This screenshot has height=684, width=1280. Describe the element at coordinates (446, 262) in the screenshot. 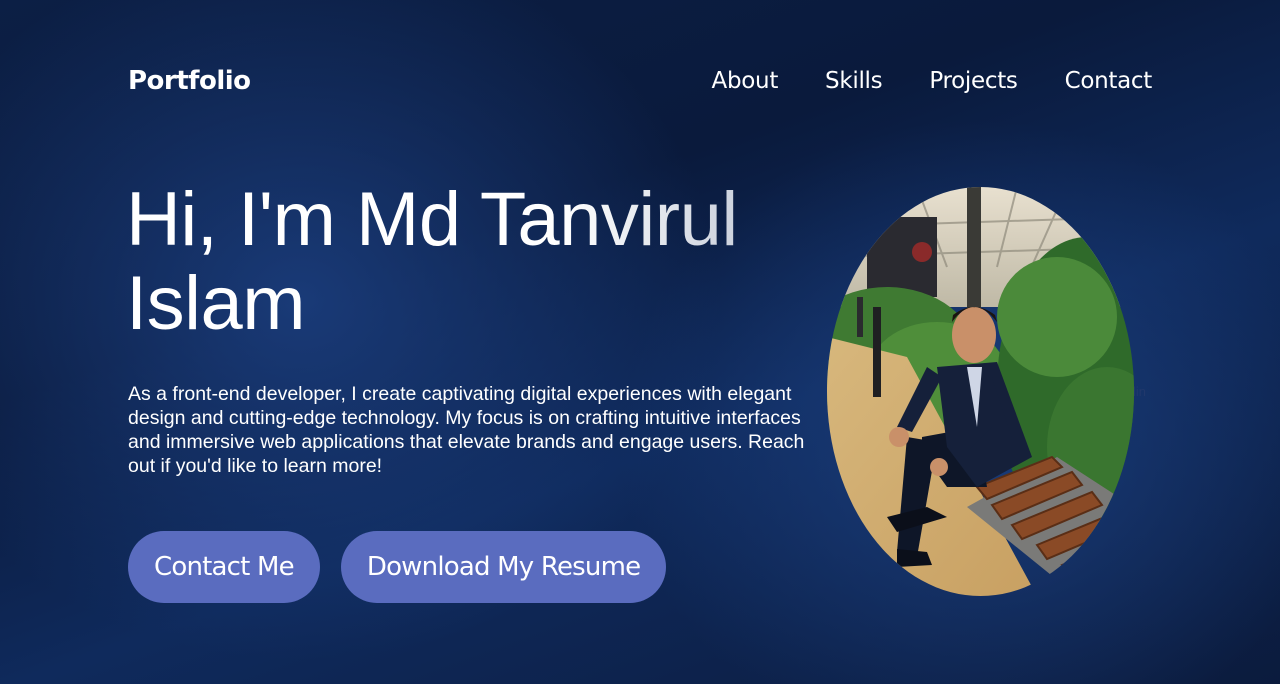

I see `hero-title: Hi, I'm Md Tanvirul Islam` at that location.